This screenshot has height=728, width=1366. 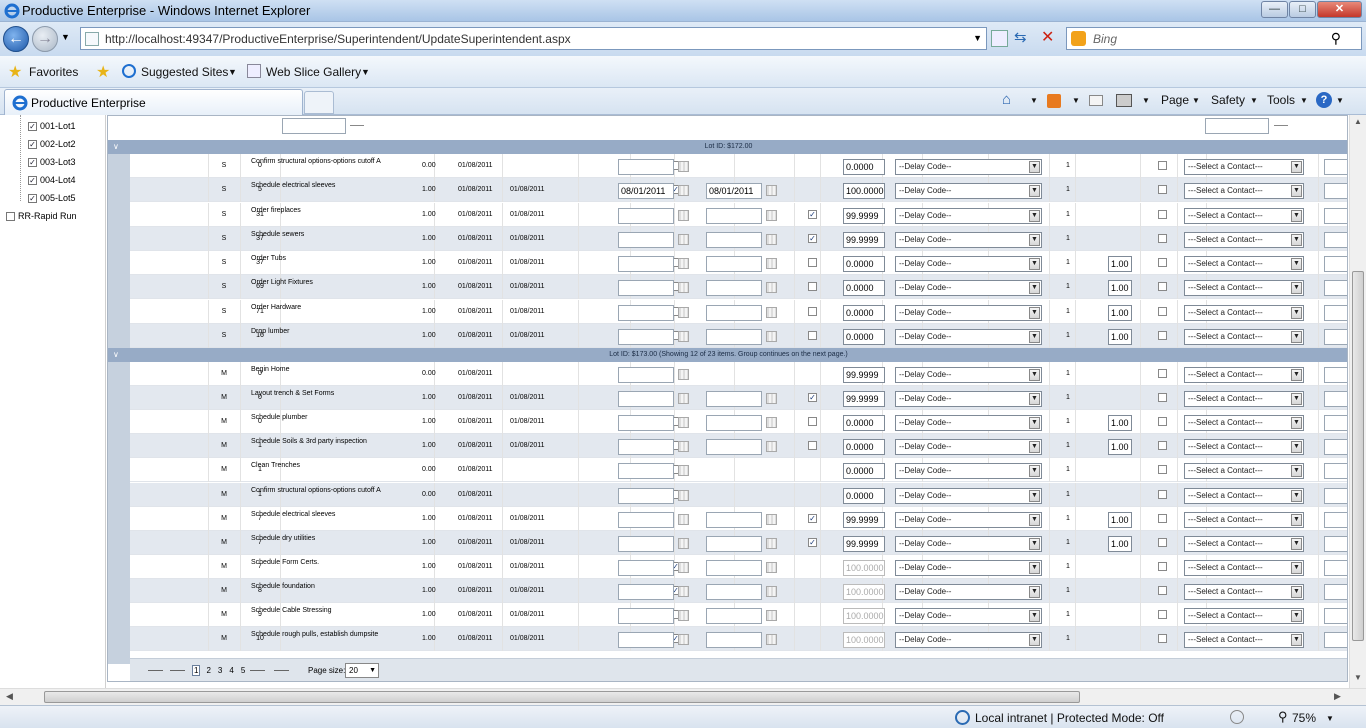 I want to click on tree-node: ✓ 004-Lot4, so click(x=52, y=180).